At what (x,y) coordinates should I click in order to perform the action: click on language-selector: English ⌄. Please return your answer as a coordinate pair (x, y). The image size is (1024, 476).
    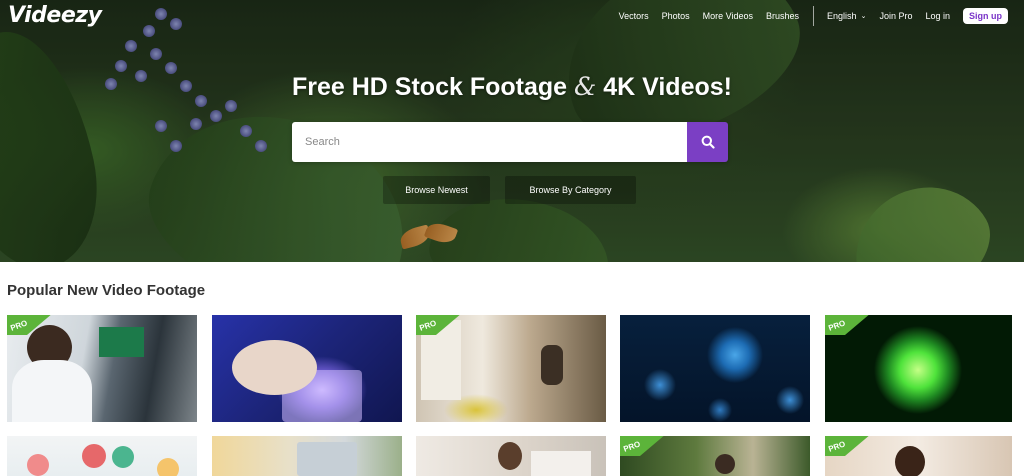
    Looking at the image, I should click on (846, 16).